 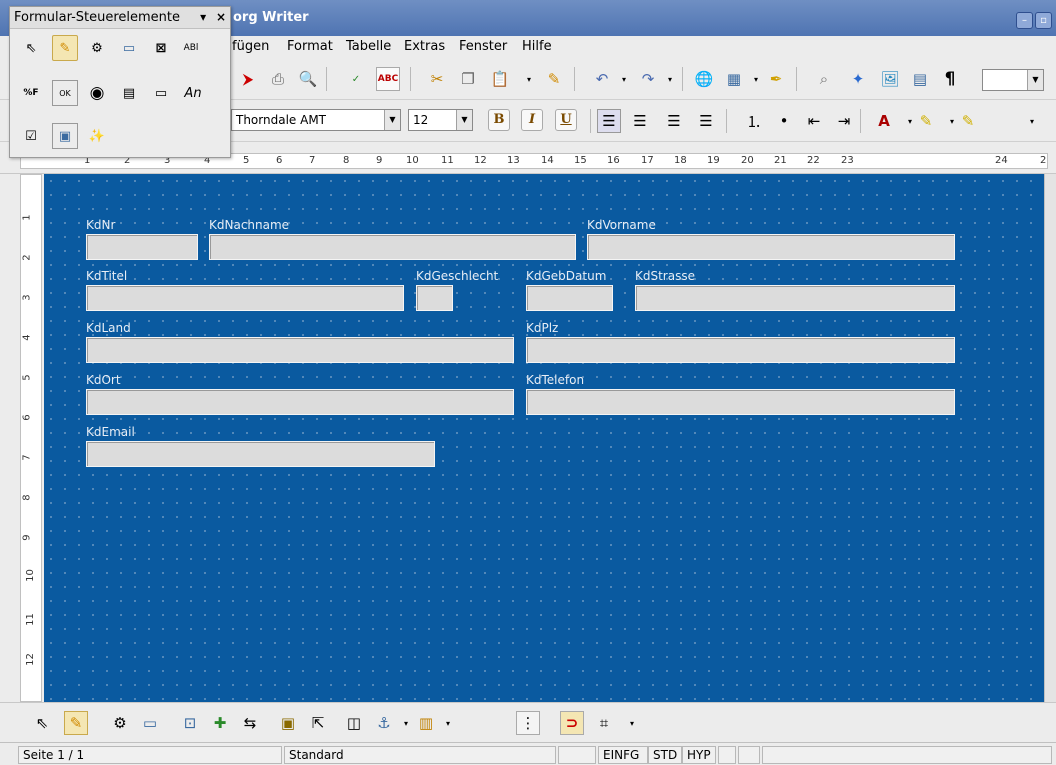 What do you see at coordinates (161, 93) in the screenshot?
I see `combo-box-icon: ▭` at bounding box center [161, 93].